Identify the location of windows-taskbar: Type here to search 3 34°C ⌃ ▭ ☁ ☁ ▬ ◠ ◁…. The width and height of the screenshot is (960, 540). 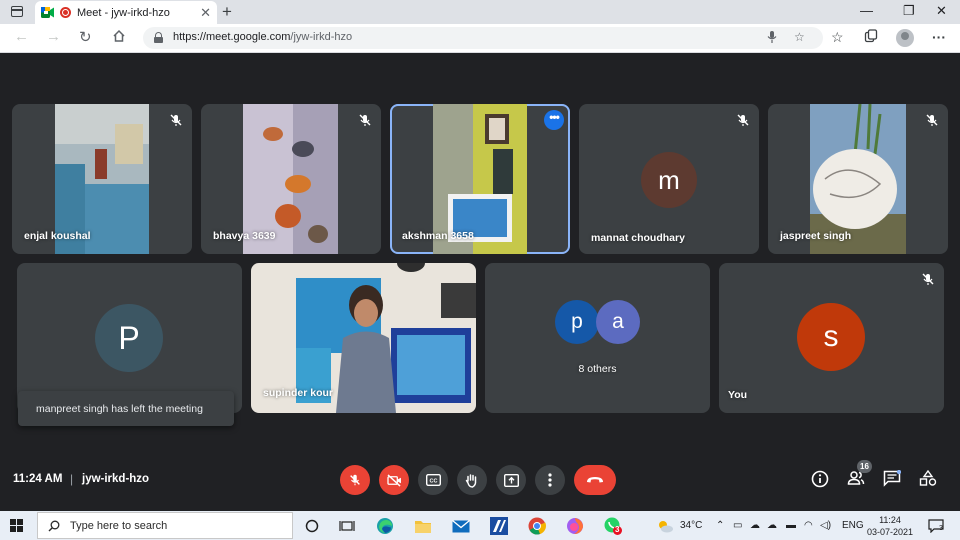
(480, 525).